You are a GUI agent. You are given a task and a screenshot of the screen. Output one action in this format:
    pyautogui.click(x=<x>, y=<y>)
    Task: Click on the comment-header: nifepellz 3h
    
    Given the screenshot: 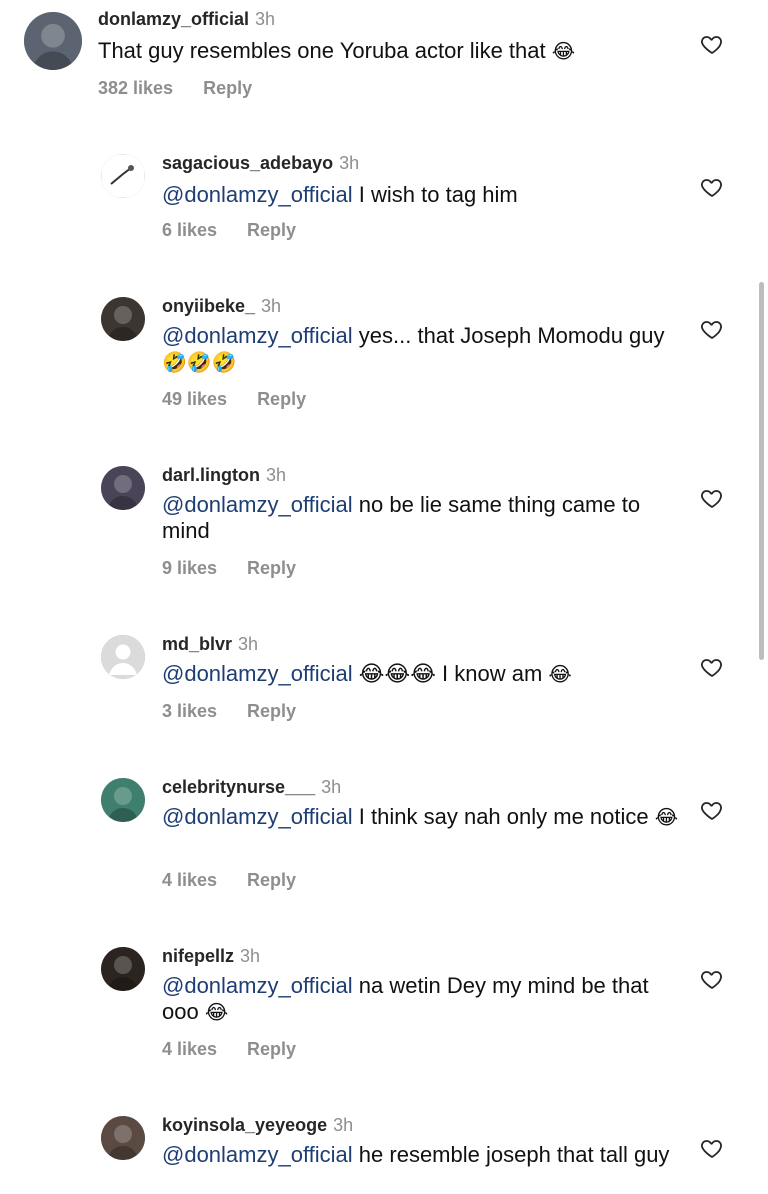 What is the action you would take?
    pyautogui.click(x=211, y=956)
    